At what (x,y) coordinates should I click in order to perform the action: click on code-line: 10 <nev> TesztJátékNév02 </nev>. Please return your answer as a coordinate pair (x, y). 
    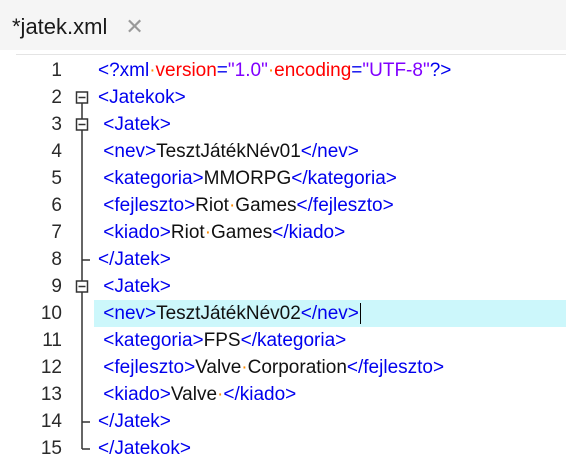
    Looking at the image, I should click on (291, 313).